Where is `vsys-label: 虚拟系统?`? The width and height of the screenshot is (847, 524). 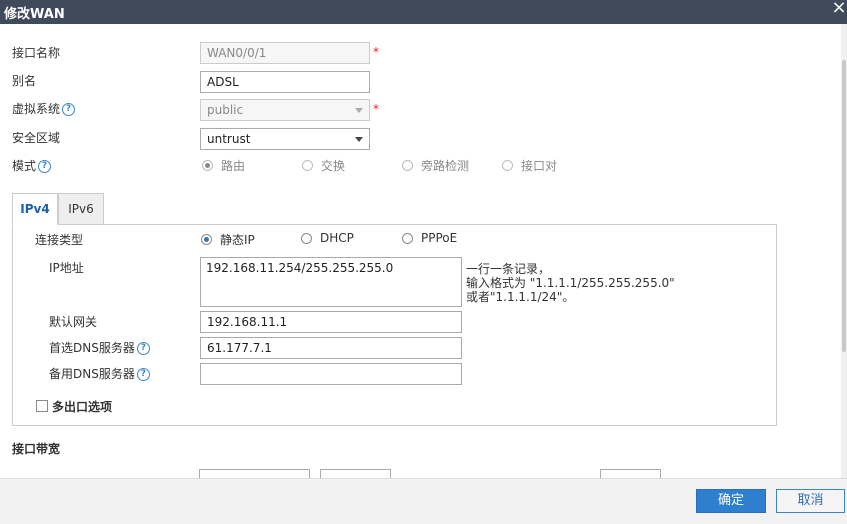 vsys-label: 虚拟系统? is located at coordinates (44, 108).